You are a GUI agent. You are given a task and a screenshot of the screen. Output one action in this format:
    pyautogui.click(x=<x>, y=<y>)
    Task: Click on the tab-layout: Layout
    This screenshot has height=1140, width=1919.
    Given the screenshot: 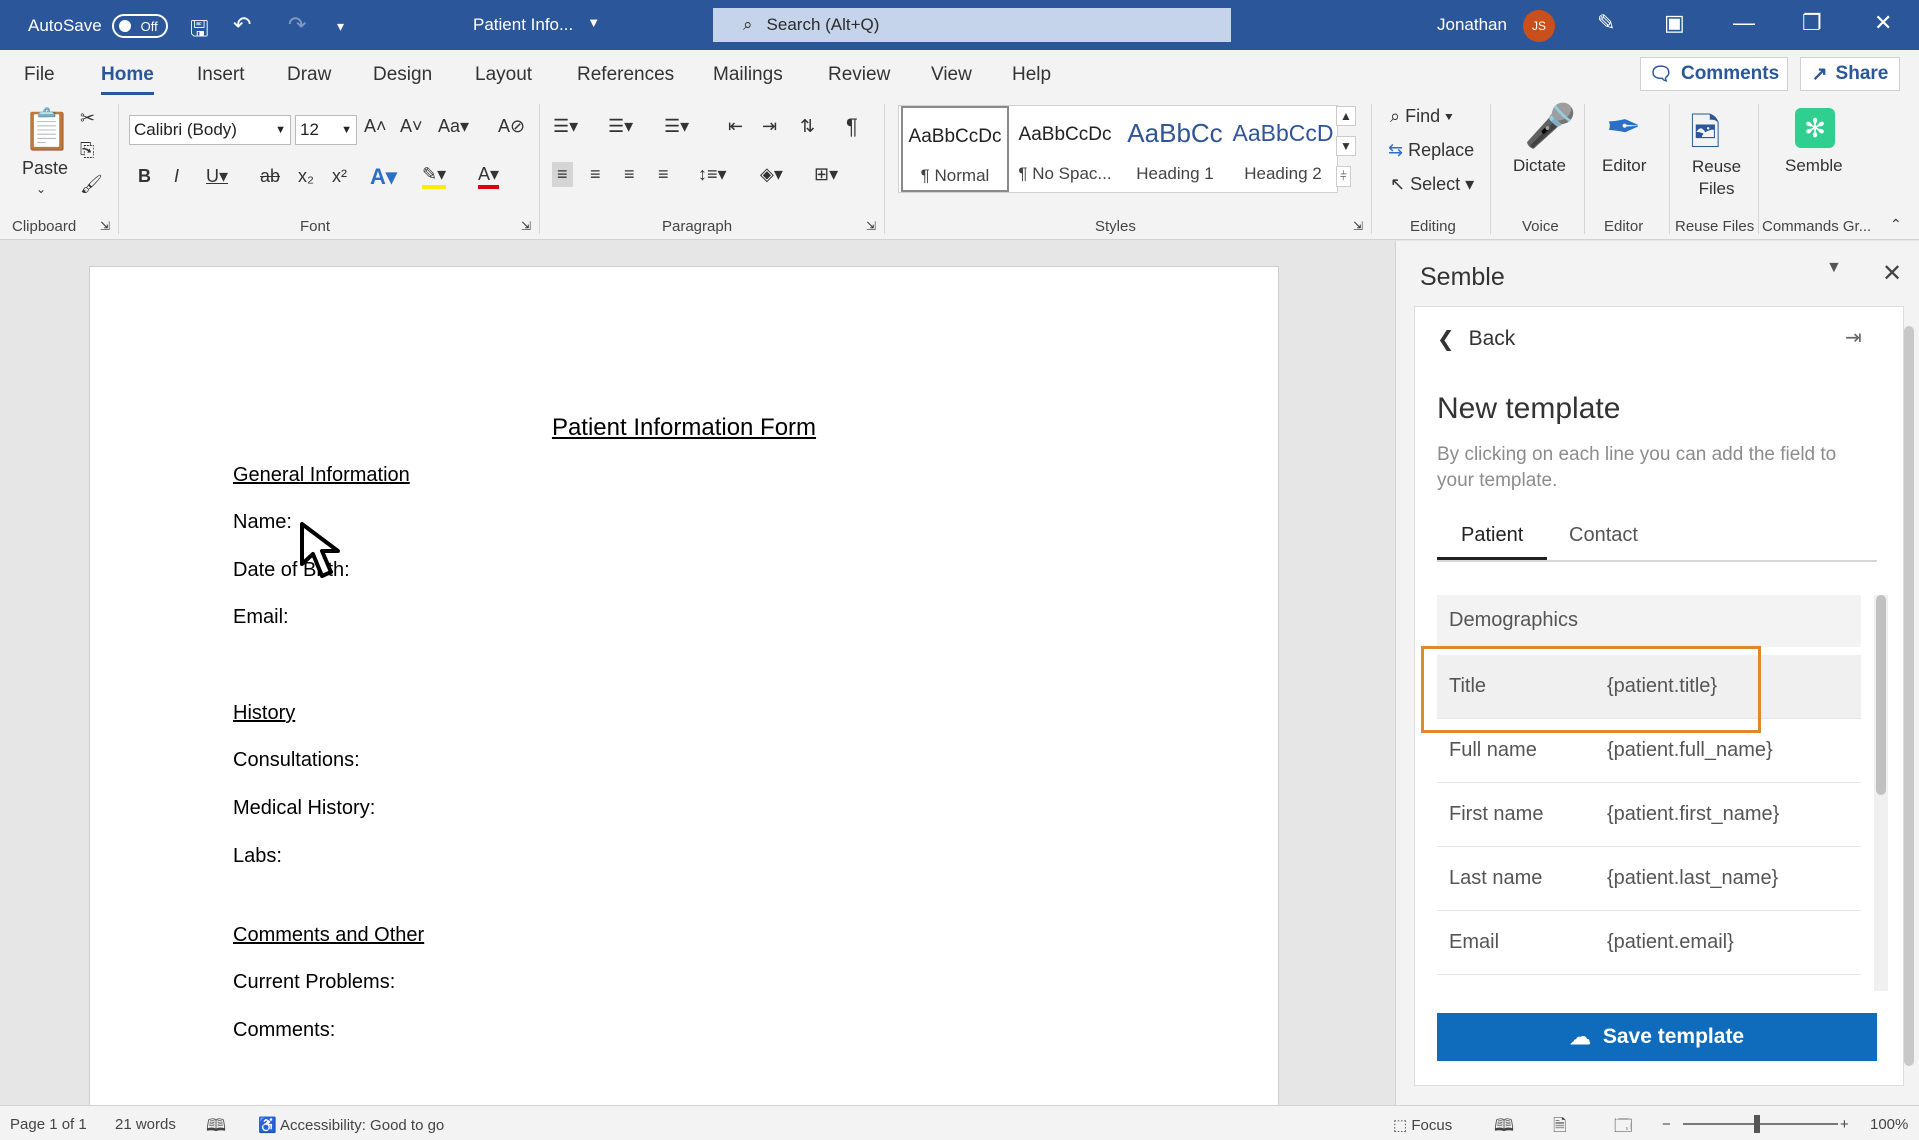 What is the action you would take?
    pyautogui.click(x=503, y=75)
    